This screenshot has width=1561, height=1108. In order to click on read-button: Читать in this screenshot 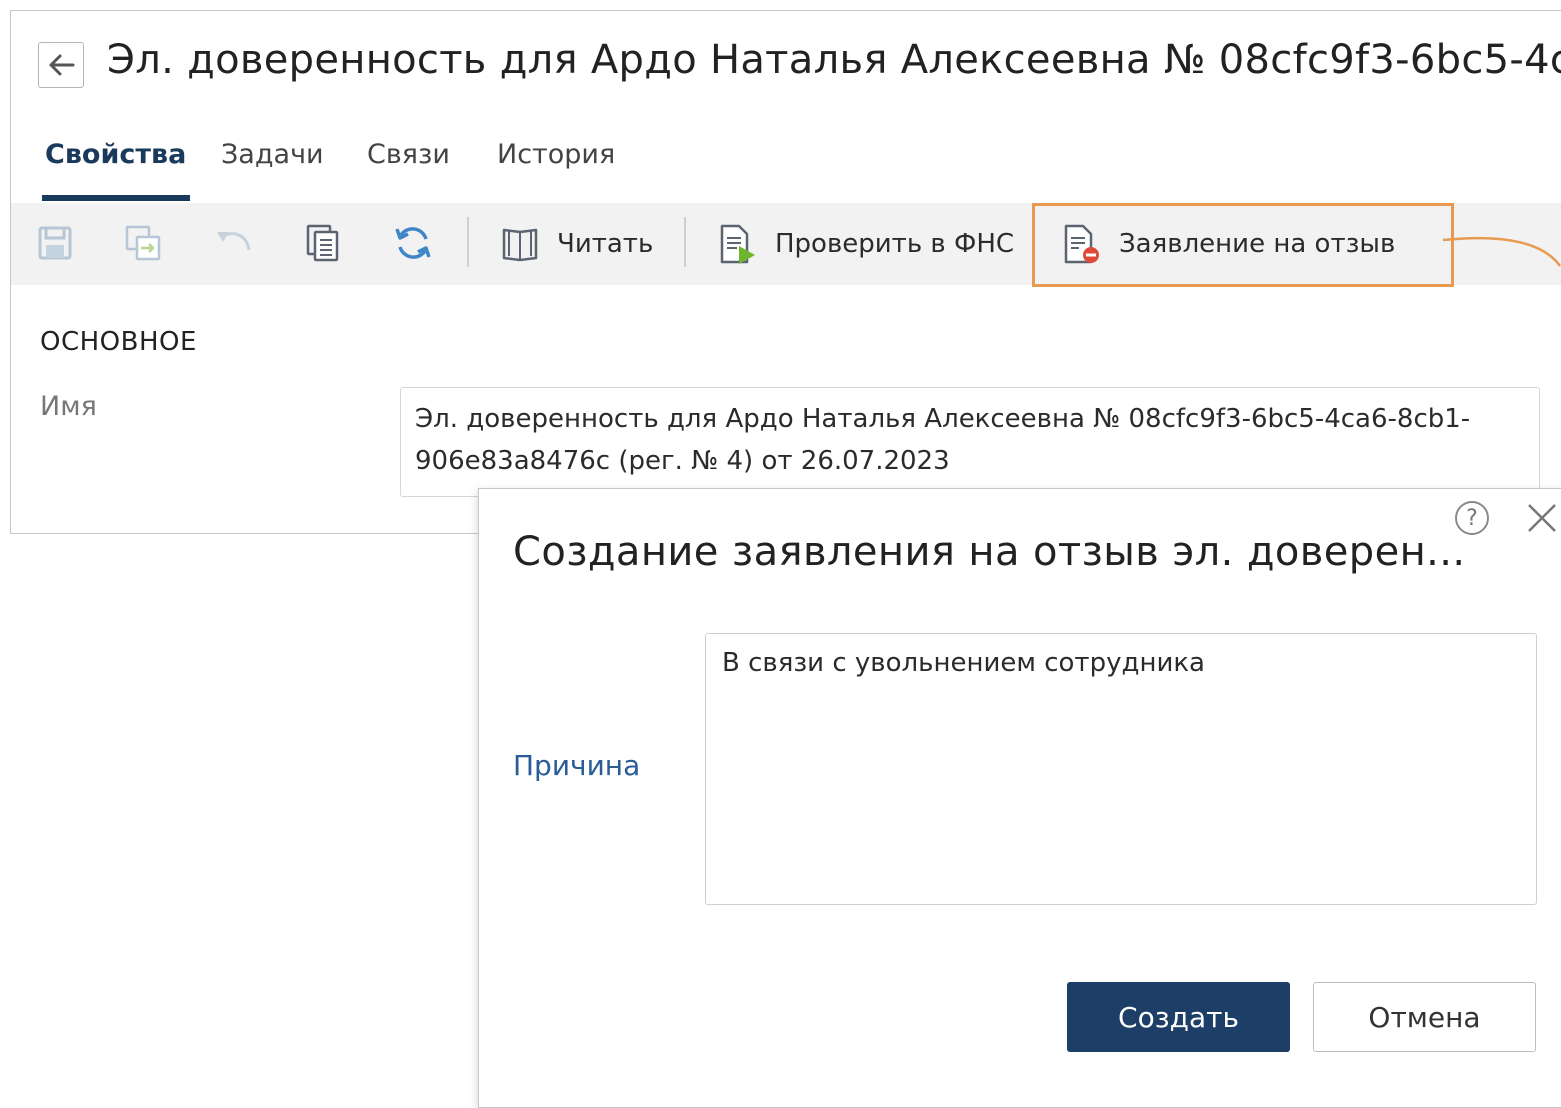, I will do `click(577, 244)`.